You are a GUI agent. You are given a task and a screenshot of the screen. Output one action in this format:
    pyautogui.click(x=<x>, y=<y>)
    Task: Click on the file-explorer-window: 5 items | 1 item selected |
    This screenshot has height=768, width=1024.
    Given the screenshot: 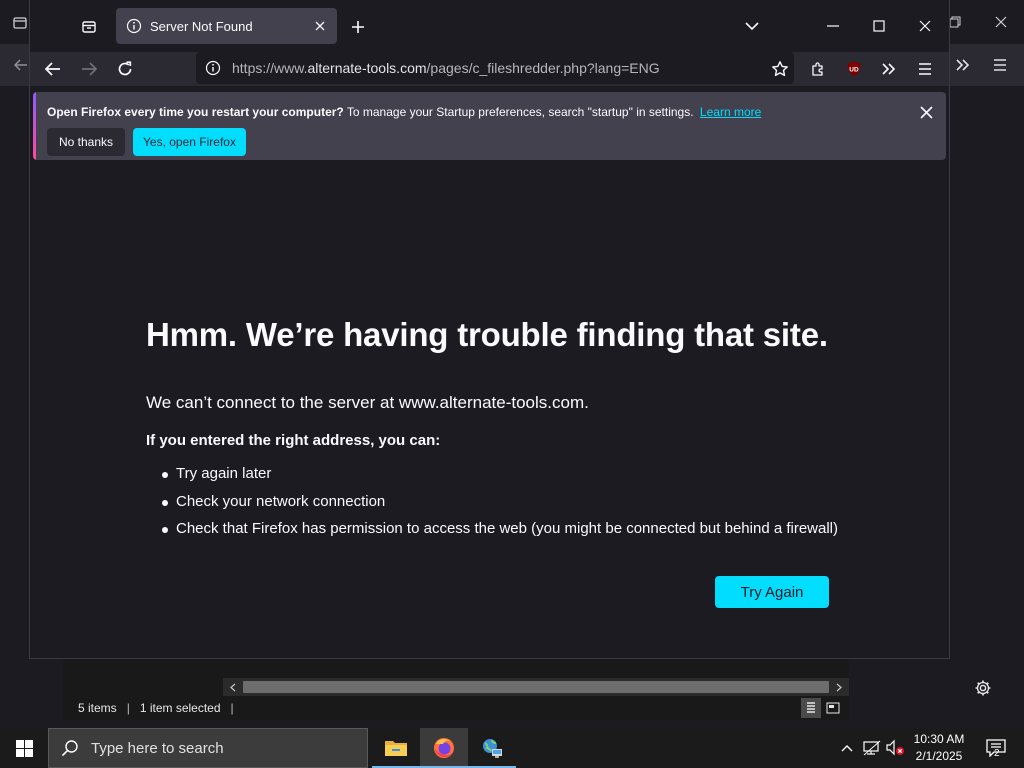 What is the action you would take?
    pyautogui.click(x=456, y=689)
    